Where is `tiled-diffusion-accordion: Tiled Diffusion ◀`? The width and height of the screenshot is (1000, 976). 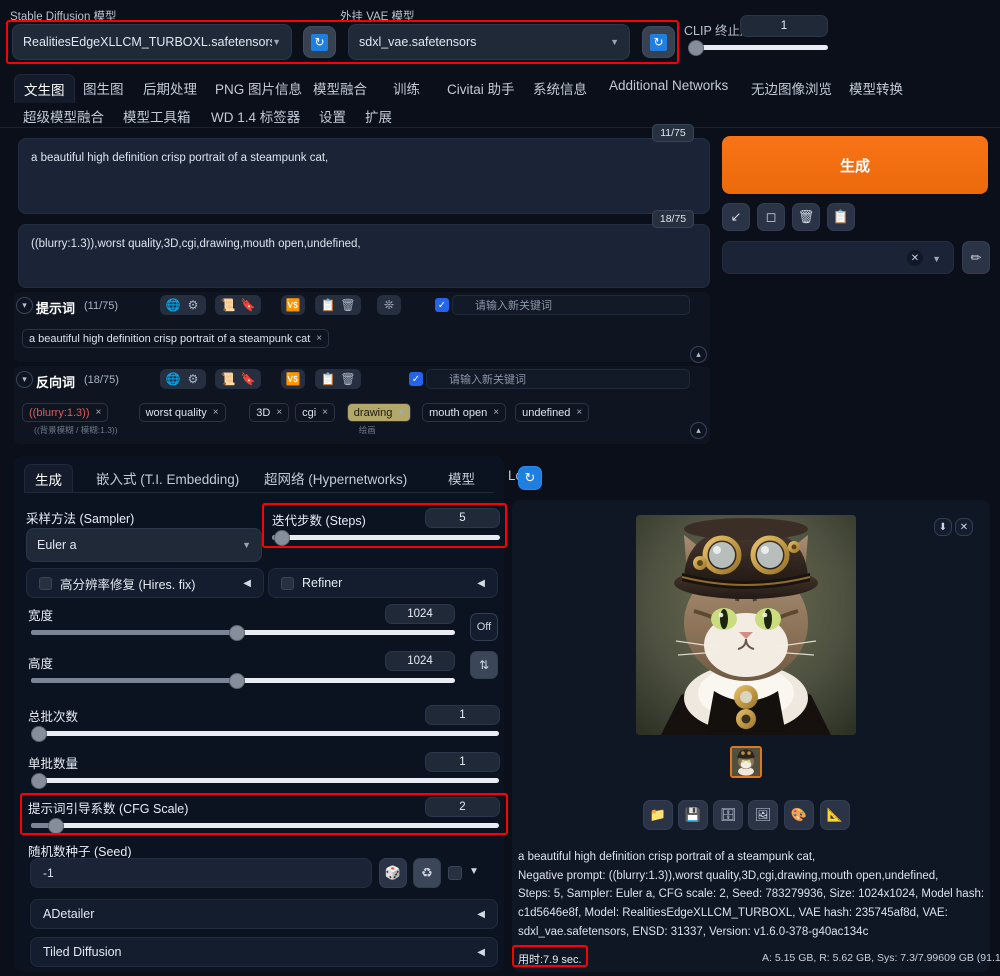
tiled-diffusion-accordion: Tiled Diffusion ◀ is located at coordinates (264, 952).